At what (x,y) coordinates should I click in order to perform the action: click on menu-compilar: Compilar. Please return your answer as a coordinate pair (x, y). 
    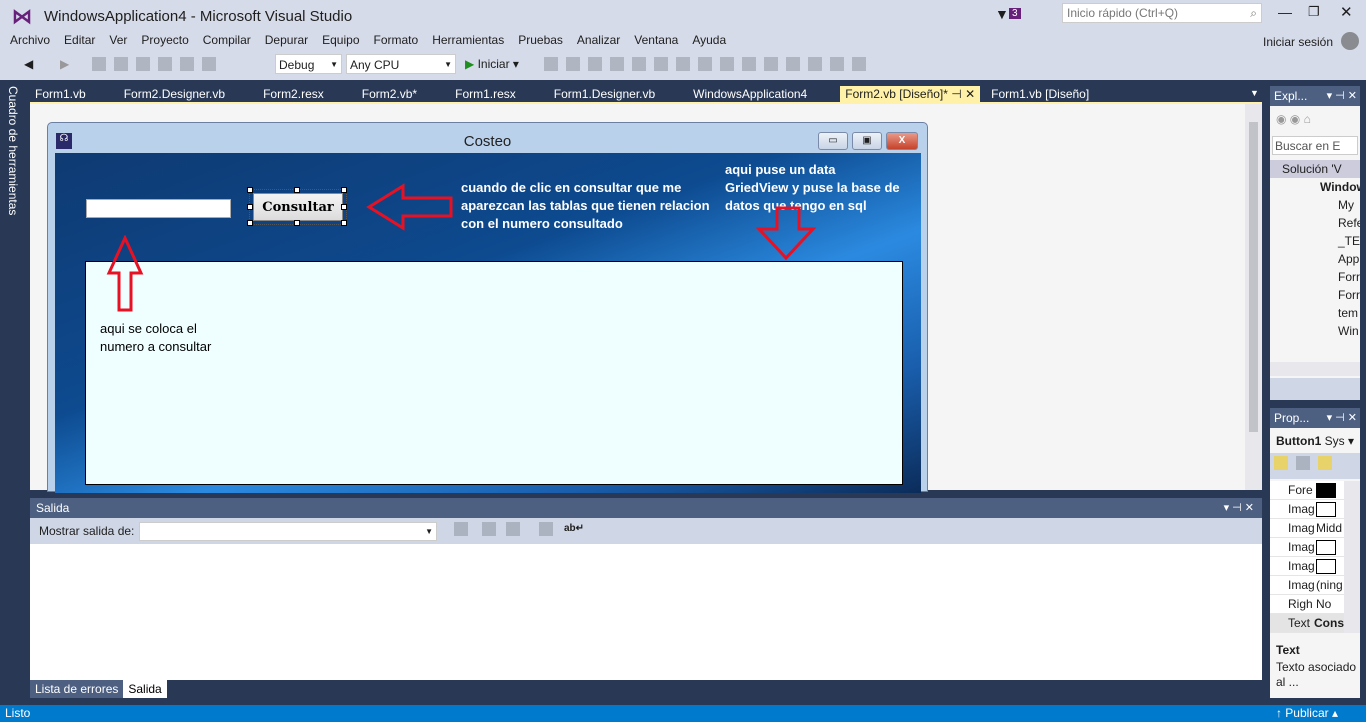
    Looking at the image, I should click on (231, 40).